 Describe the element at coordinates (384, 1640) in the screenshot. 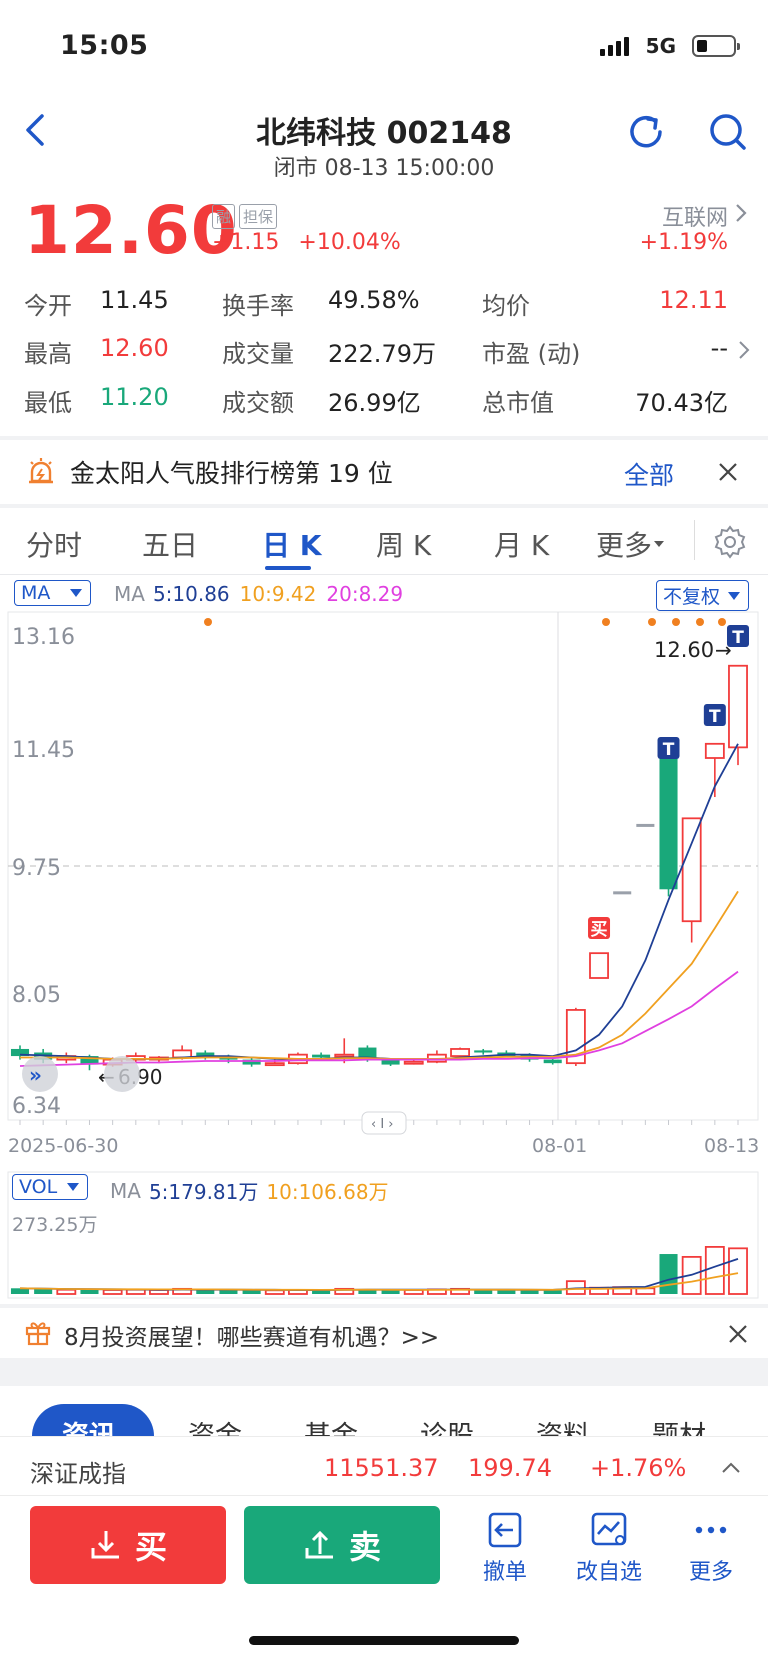

I see `home-indicator` at that location.